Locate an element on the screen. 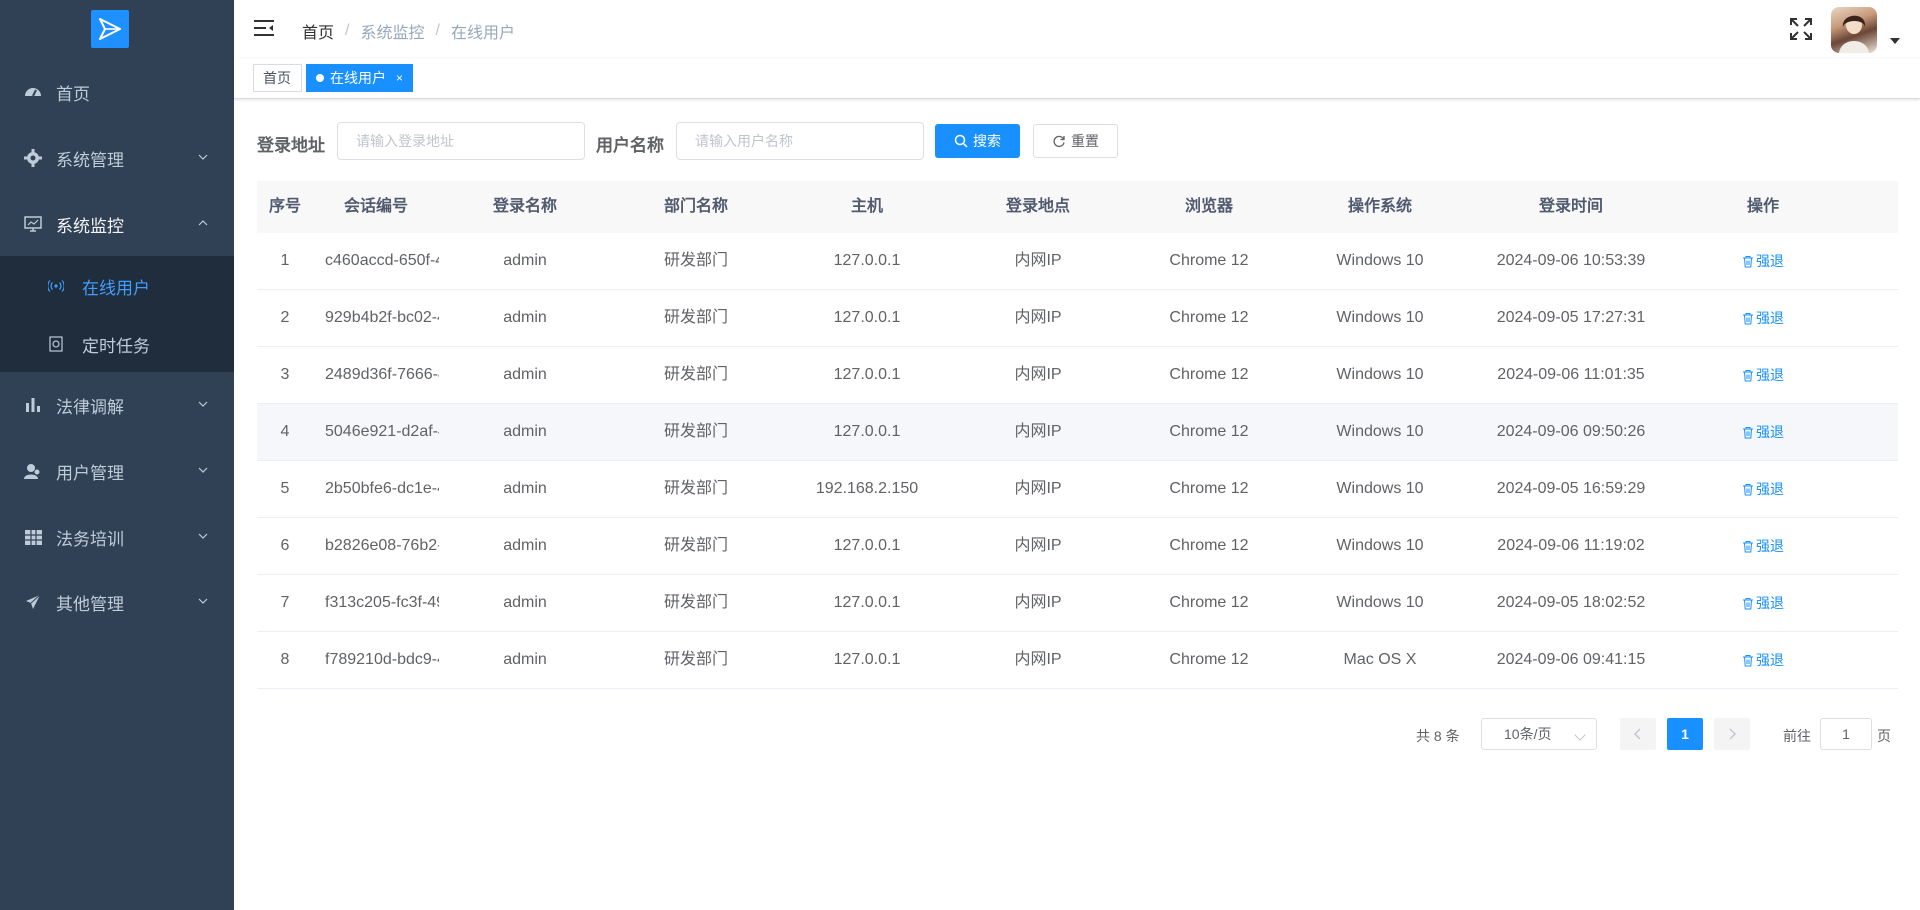  table-cell: 5 is located at coordinates (285, 488).